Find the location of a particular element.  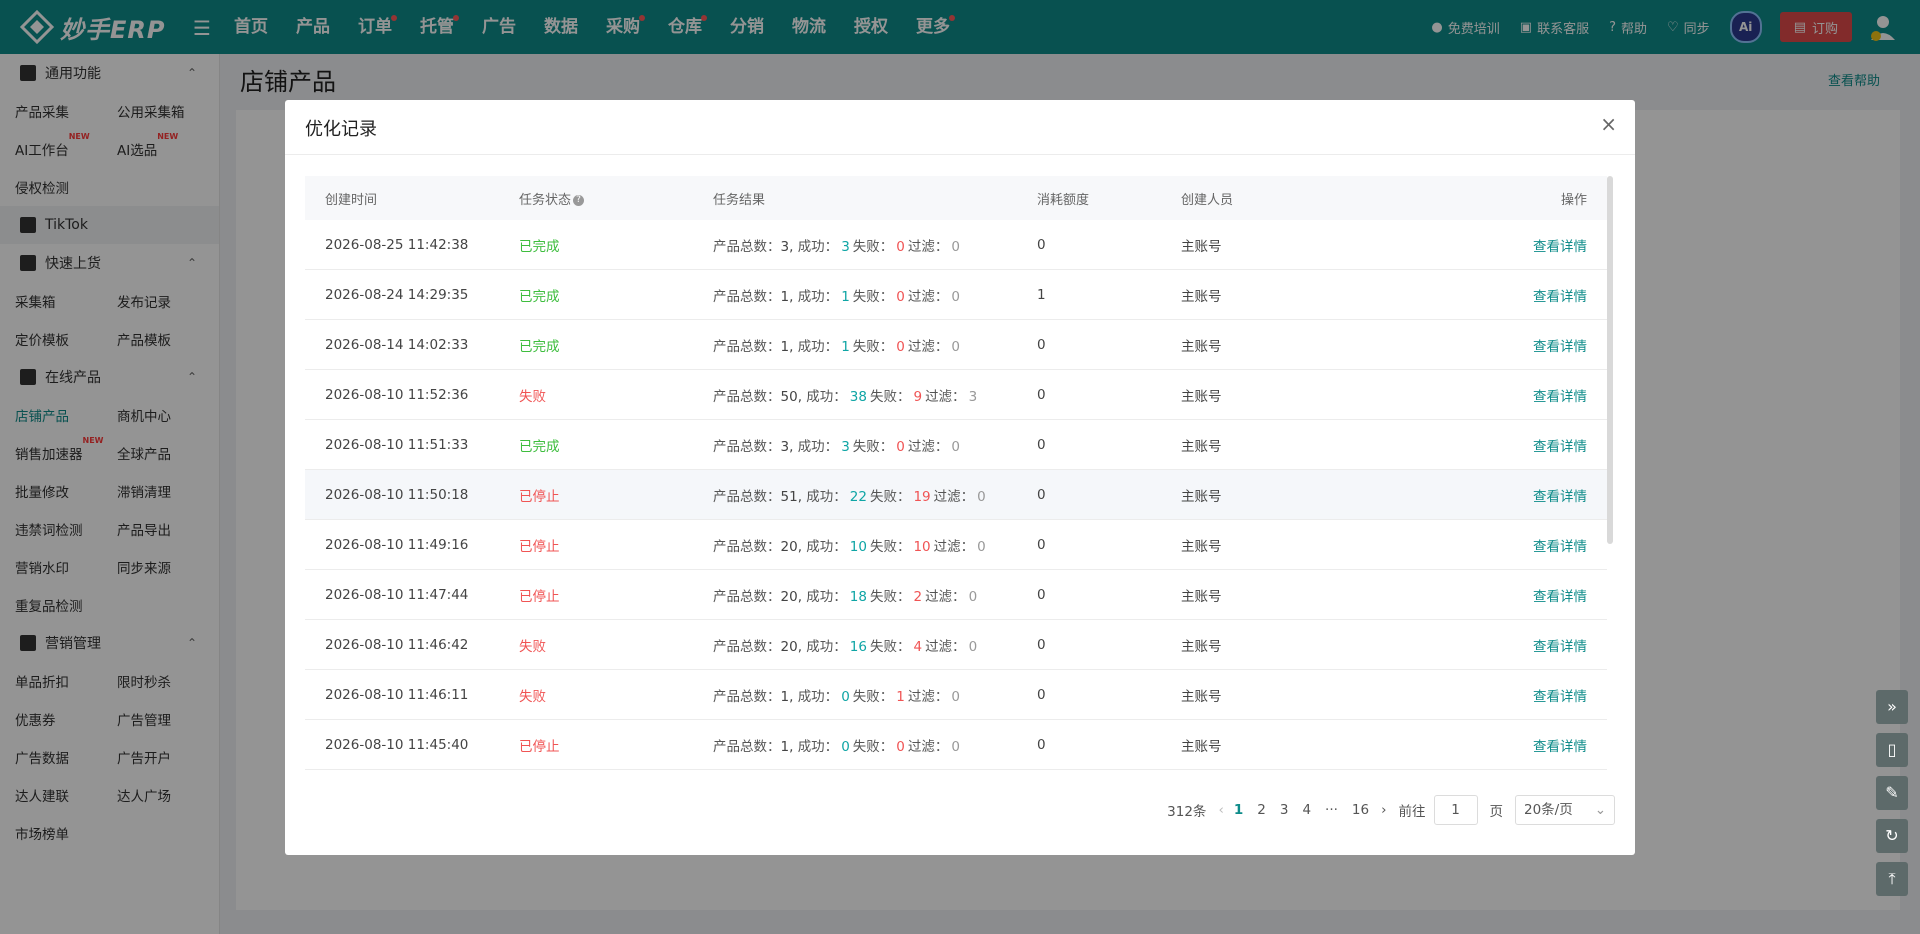

task-result: 产品总数：20, 成功： 18 失败： 2 过滤： 0 is located at coordinates (845, 596).